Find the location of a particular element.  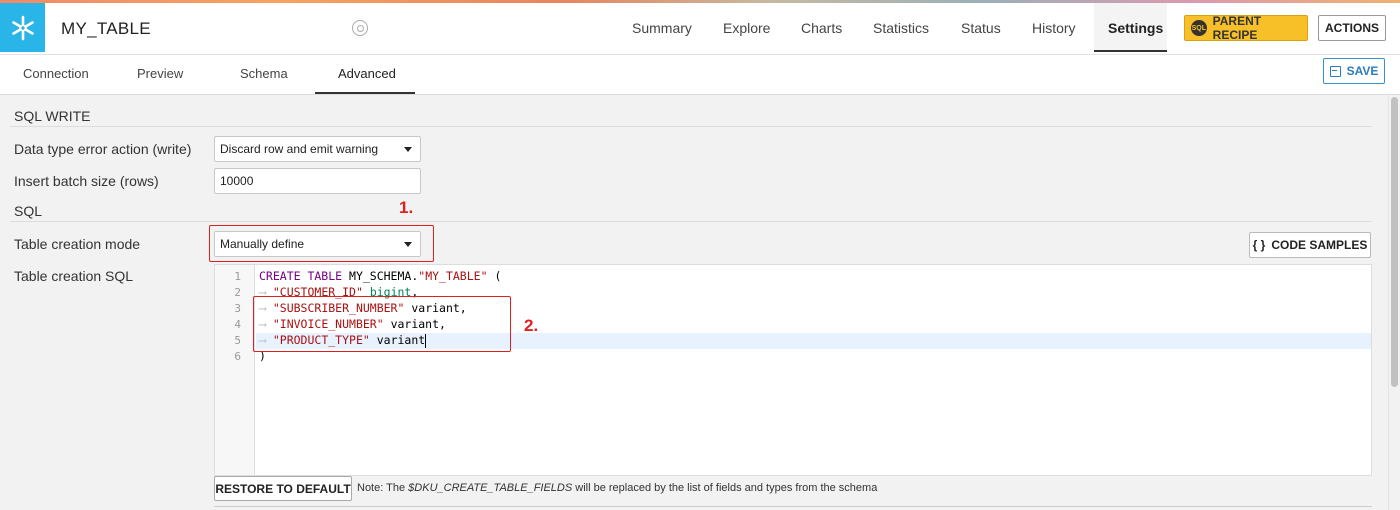

snowflake-logo-icon is located at coordinates (22, 27).